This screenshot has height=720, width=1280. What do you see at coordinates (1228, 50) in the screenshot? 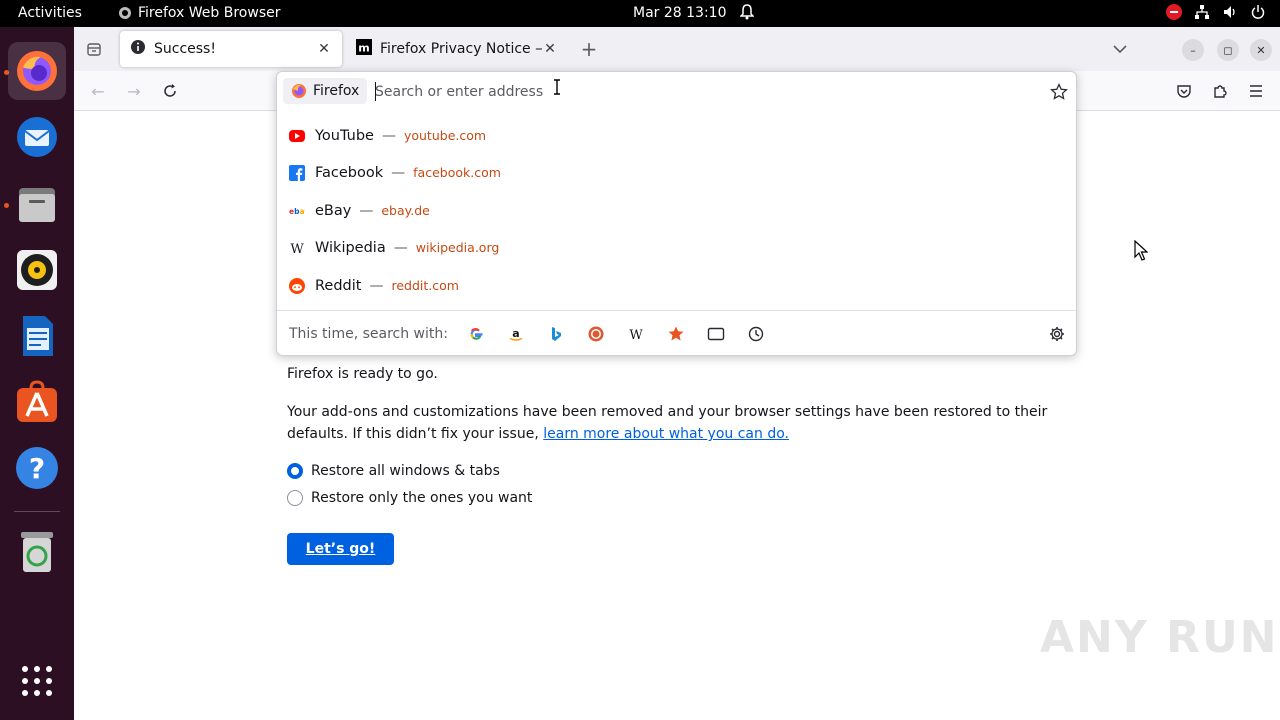
I see `maximize-icon: ◻` at bounding box center [1228, 50].